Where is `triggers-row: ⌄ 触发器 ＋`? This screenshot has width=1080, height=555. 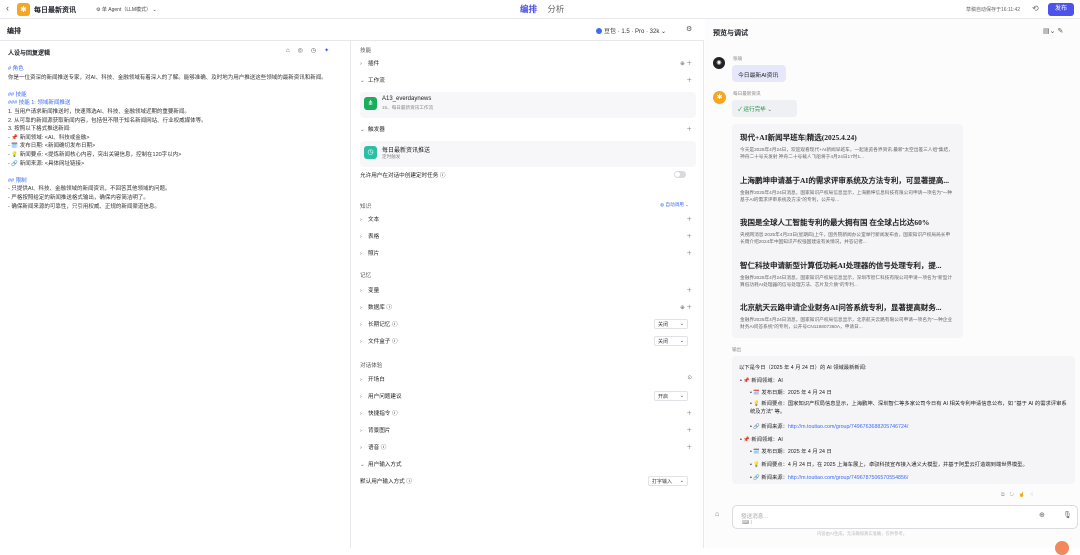
triggers-row: ⌄ 触发器 ＋ is located at coordinates (528, 131).